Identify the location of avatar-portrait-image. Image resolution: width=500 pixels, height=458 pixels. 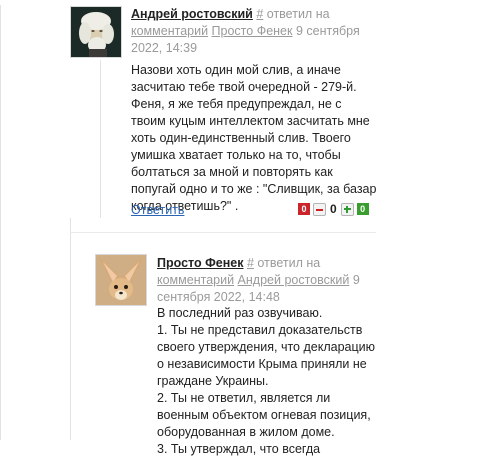
(96, 32).